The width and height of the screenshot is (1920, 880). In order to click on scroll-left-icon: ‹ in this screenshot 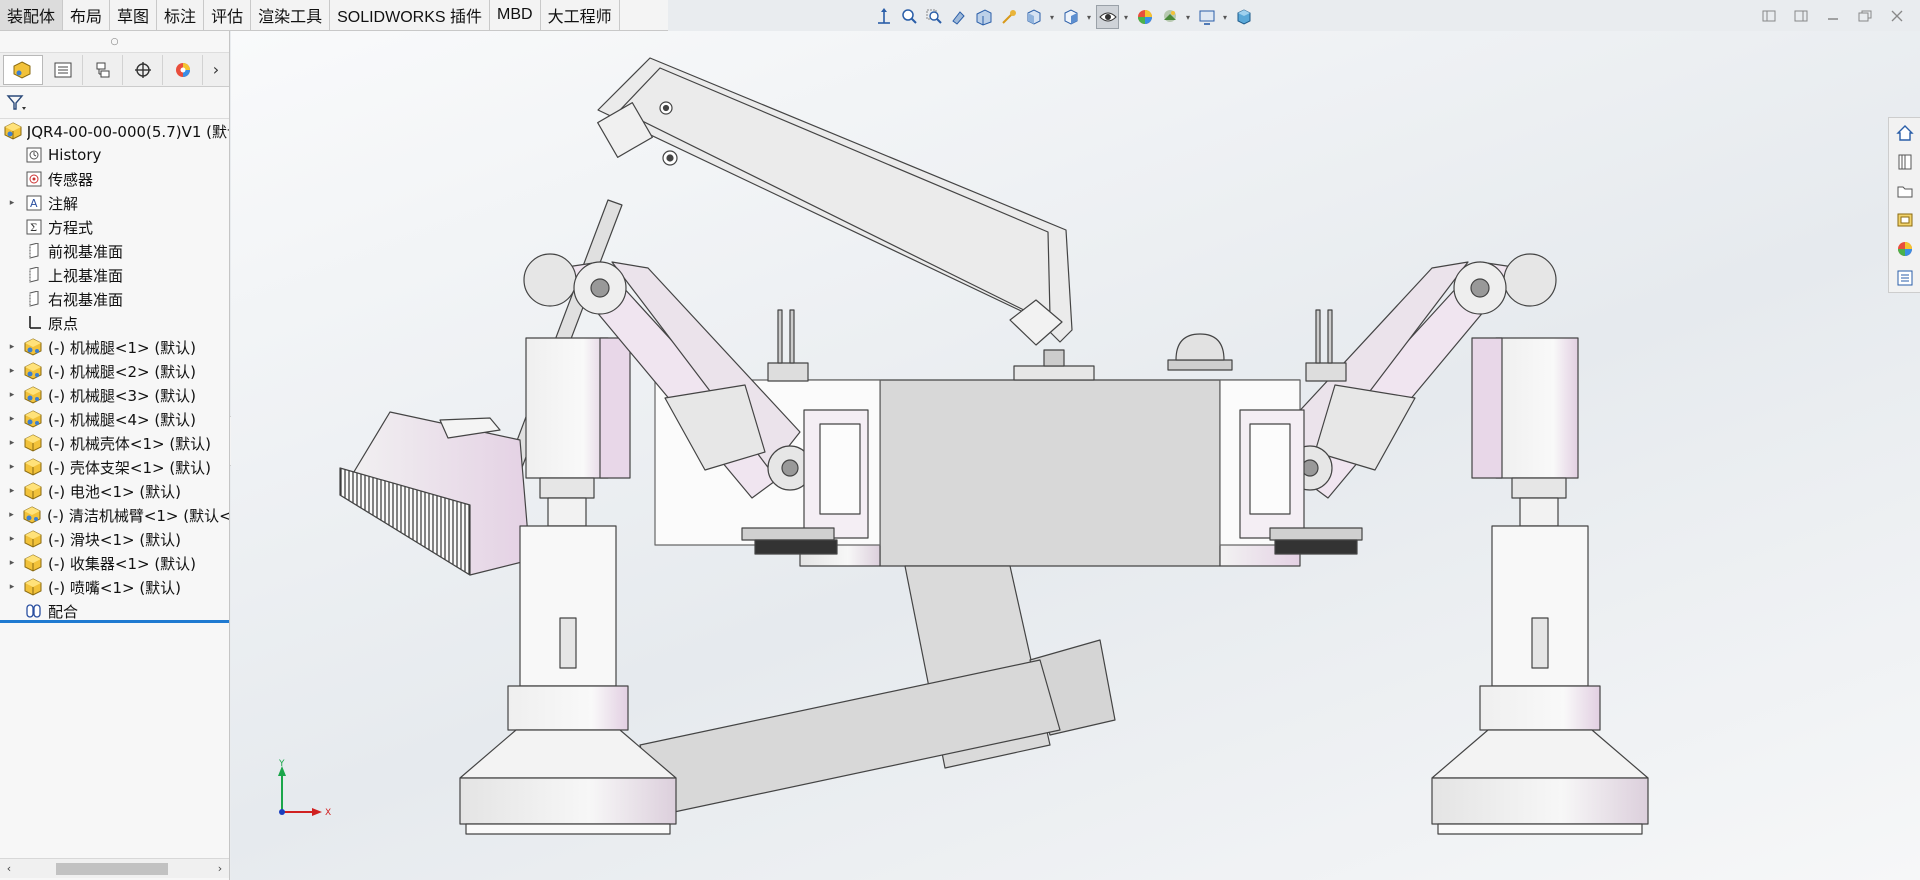, I will do `click(9, 869)`.